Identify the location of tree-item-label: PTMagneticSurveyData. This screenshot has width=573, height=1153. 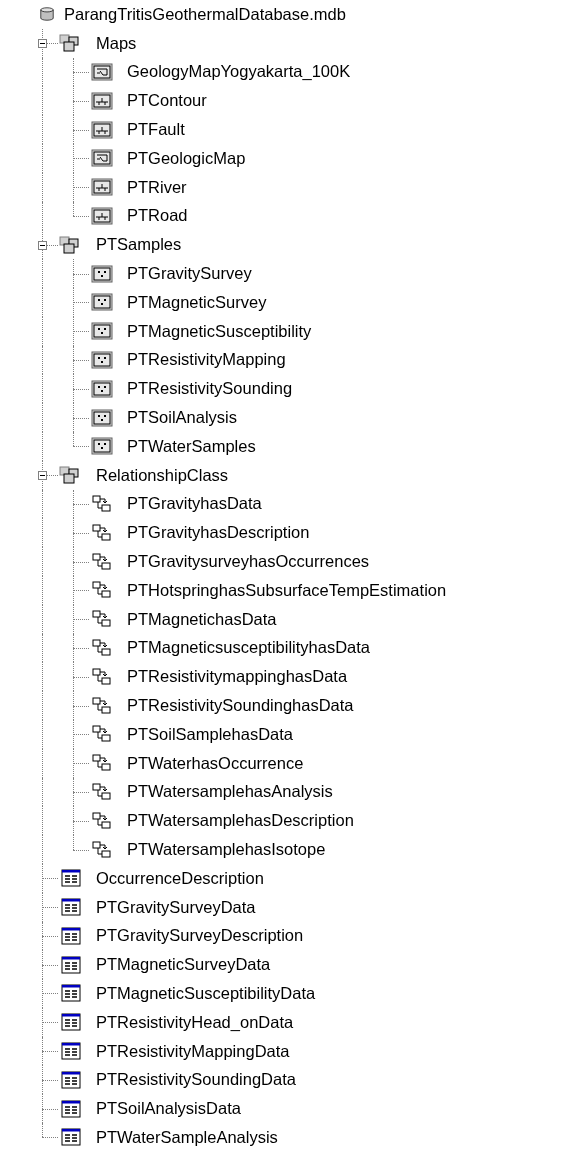
(183, 965).